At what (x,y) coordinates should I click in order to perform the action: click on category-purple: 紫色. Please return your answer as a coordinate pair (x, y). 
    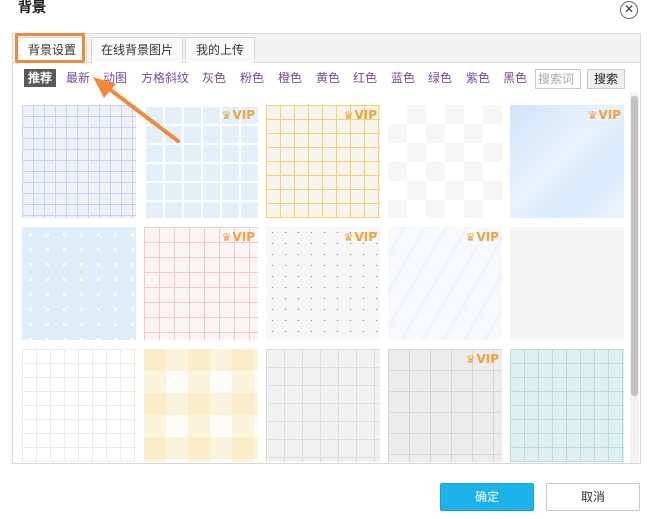
    Looking at the image, I should click on (478, 78).